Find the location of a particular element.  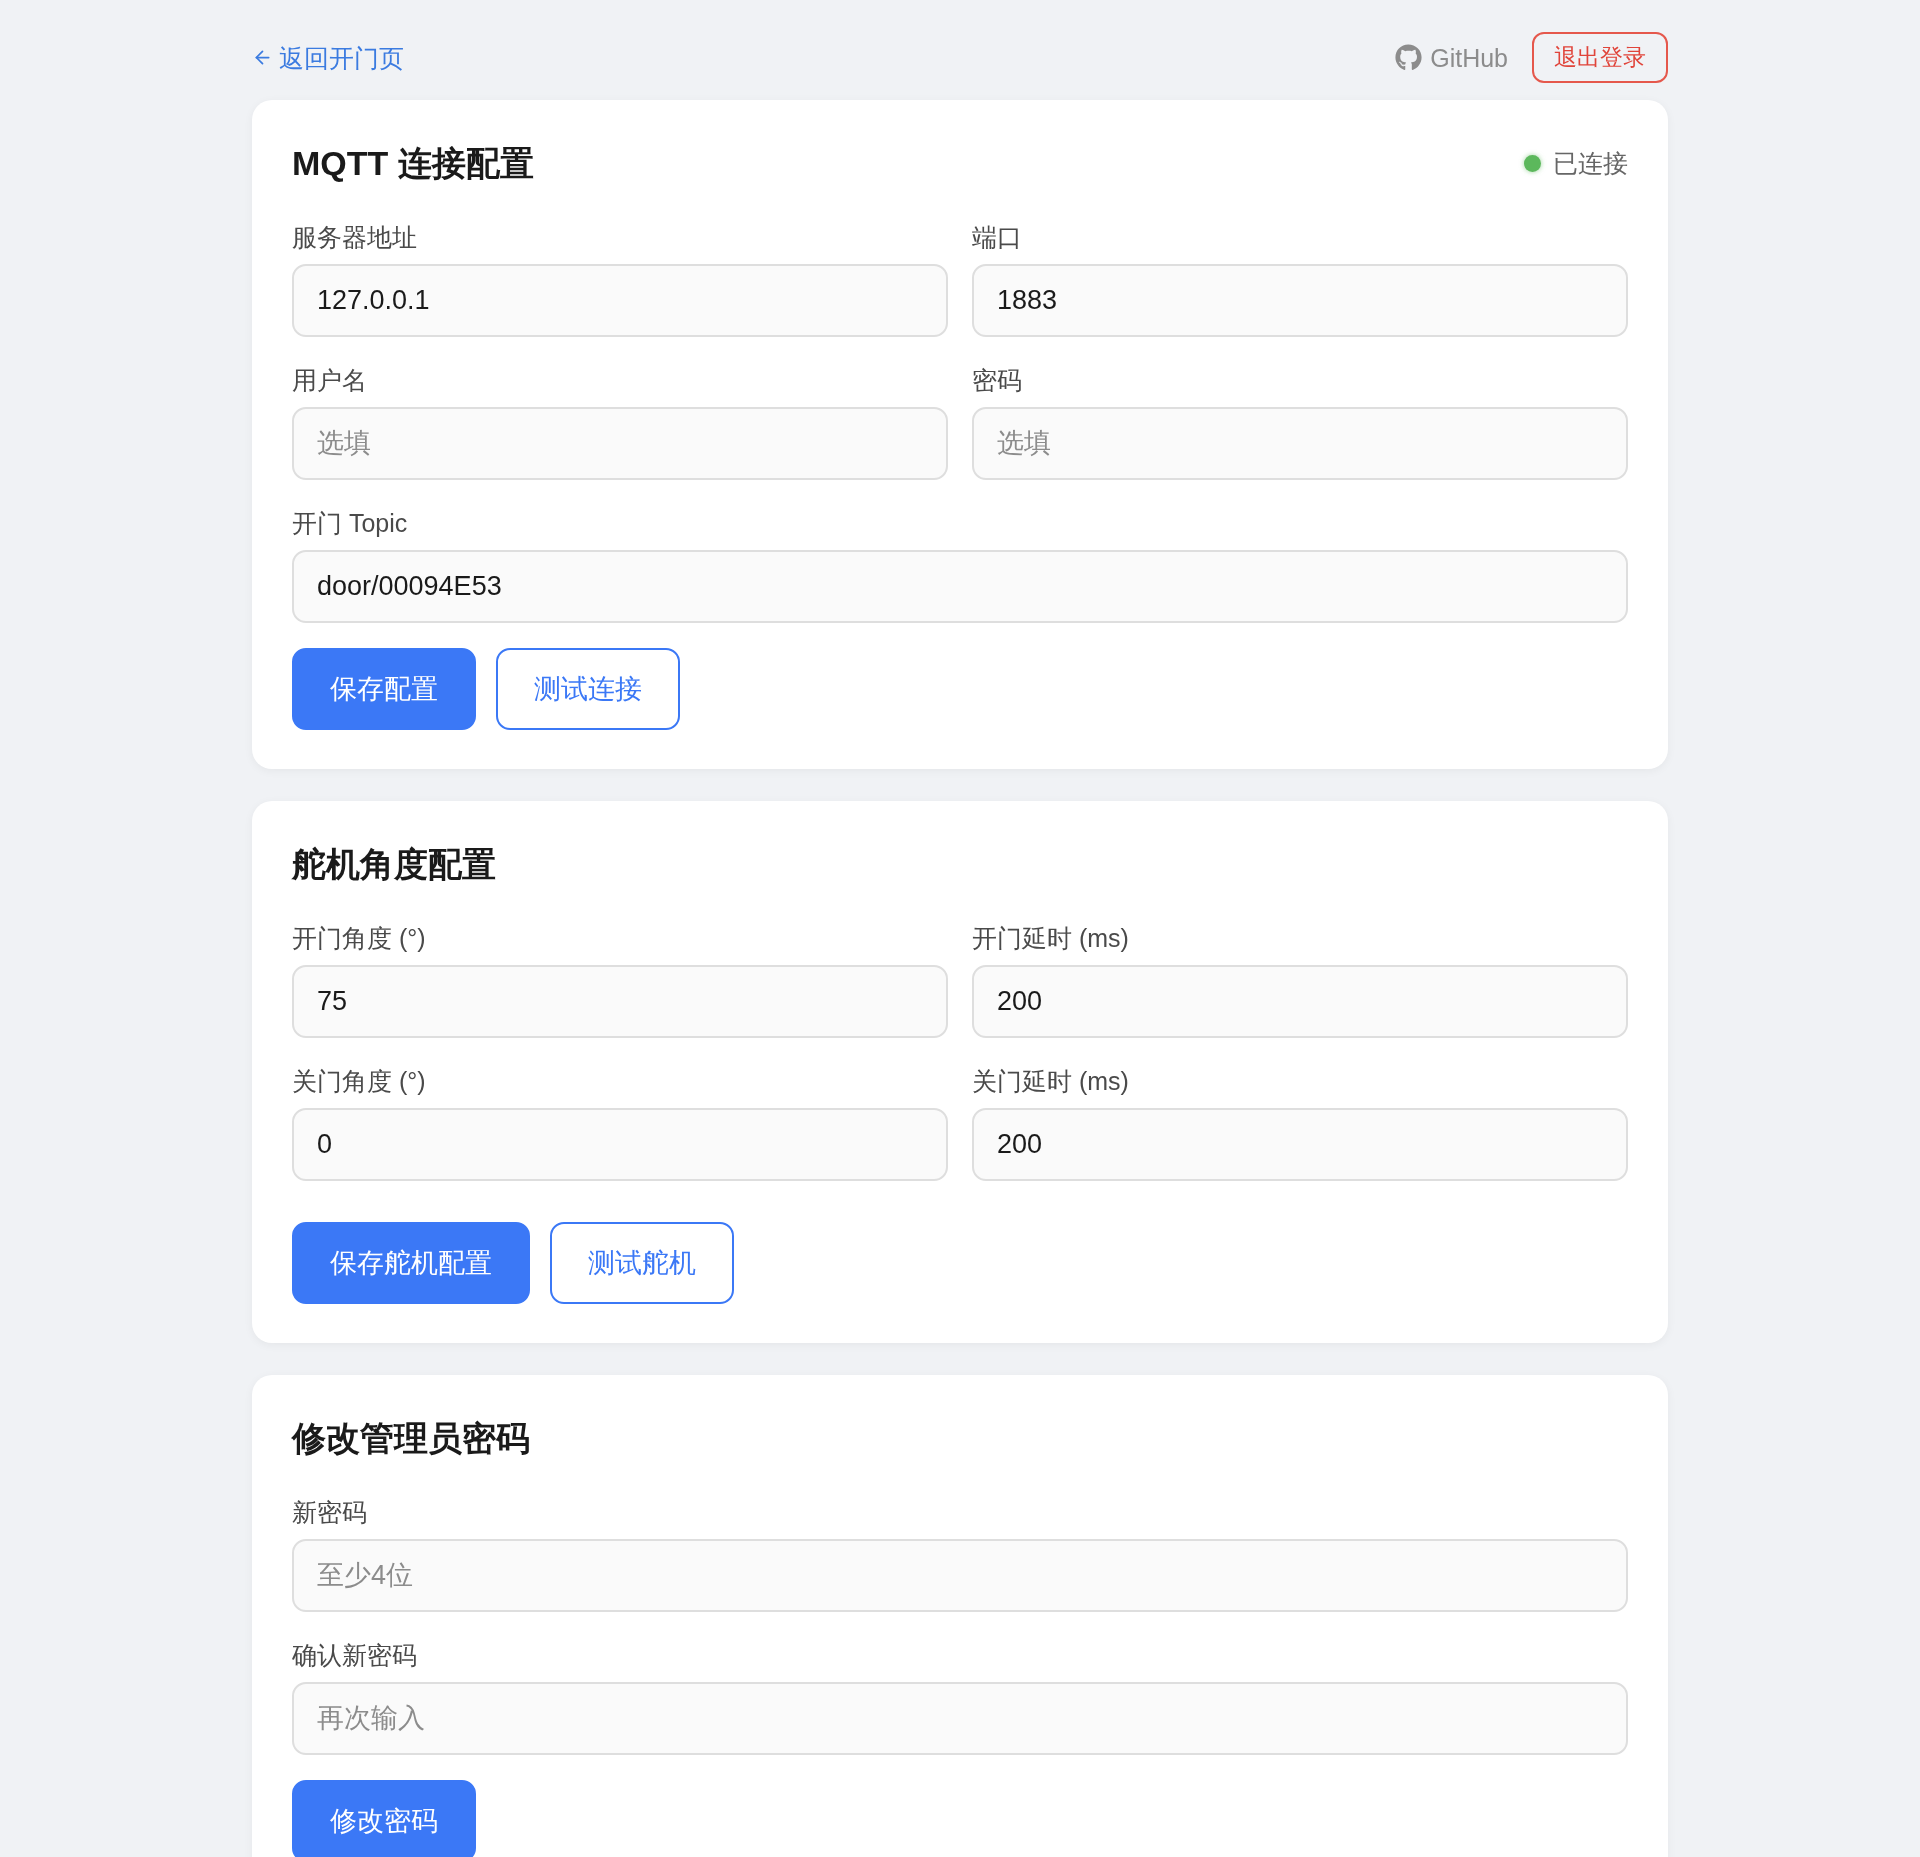

primary-button: 保存舵机配置 is located at coordinates (411, 1263).